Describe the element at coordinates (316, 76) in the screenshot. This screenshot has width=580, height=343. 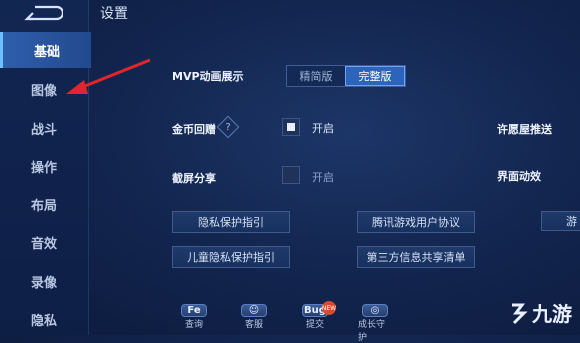
I see `mvp-option-lite: 精简版` at that location.